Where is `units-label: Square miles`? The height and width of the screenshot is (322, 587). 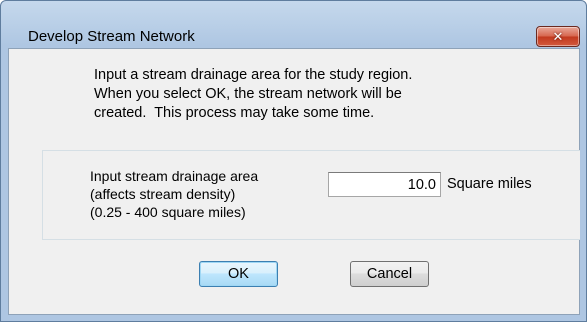 units-label: Square miles is located at coordinates (489, 184).